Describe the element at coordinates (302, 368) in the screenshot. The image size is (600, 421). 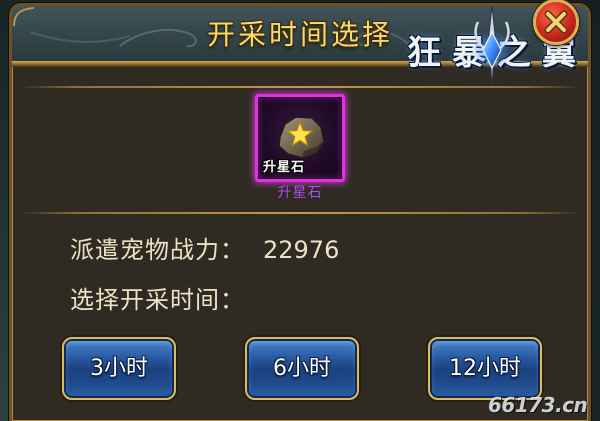
I see `duration-6h-button: 6小时` at that location.